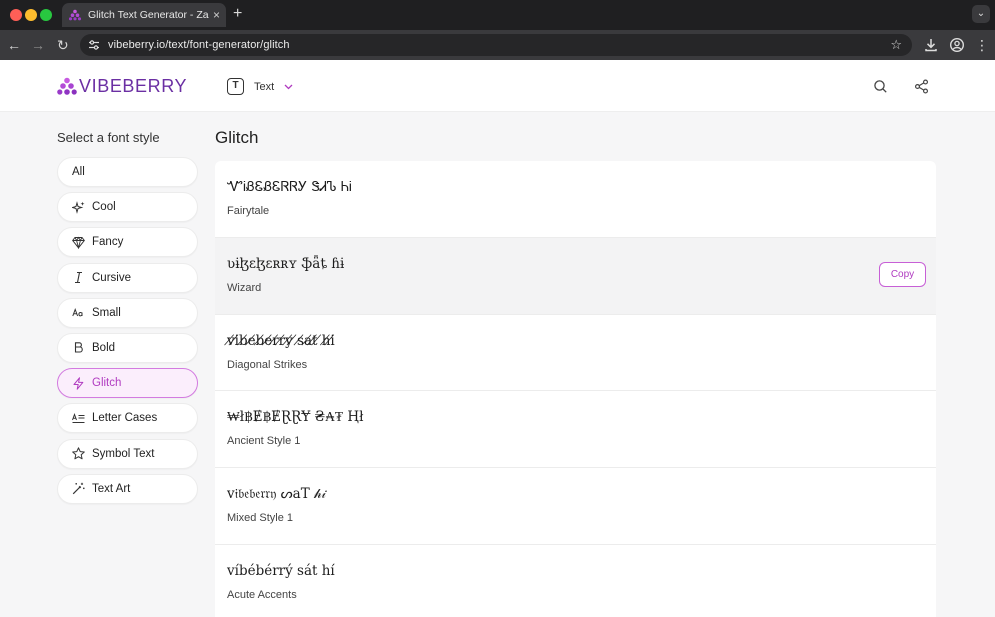 The width and height of the screenshot is (995, 617). What do you see at coordinates (111, 277) in the screenshot?
I see `style-item-label: Cursive` at bounding box center [111, 277].